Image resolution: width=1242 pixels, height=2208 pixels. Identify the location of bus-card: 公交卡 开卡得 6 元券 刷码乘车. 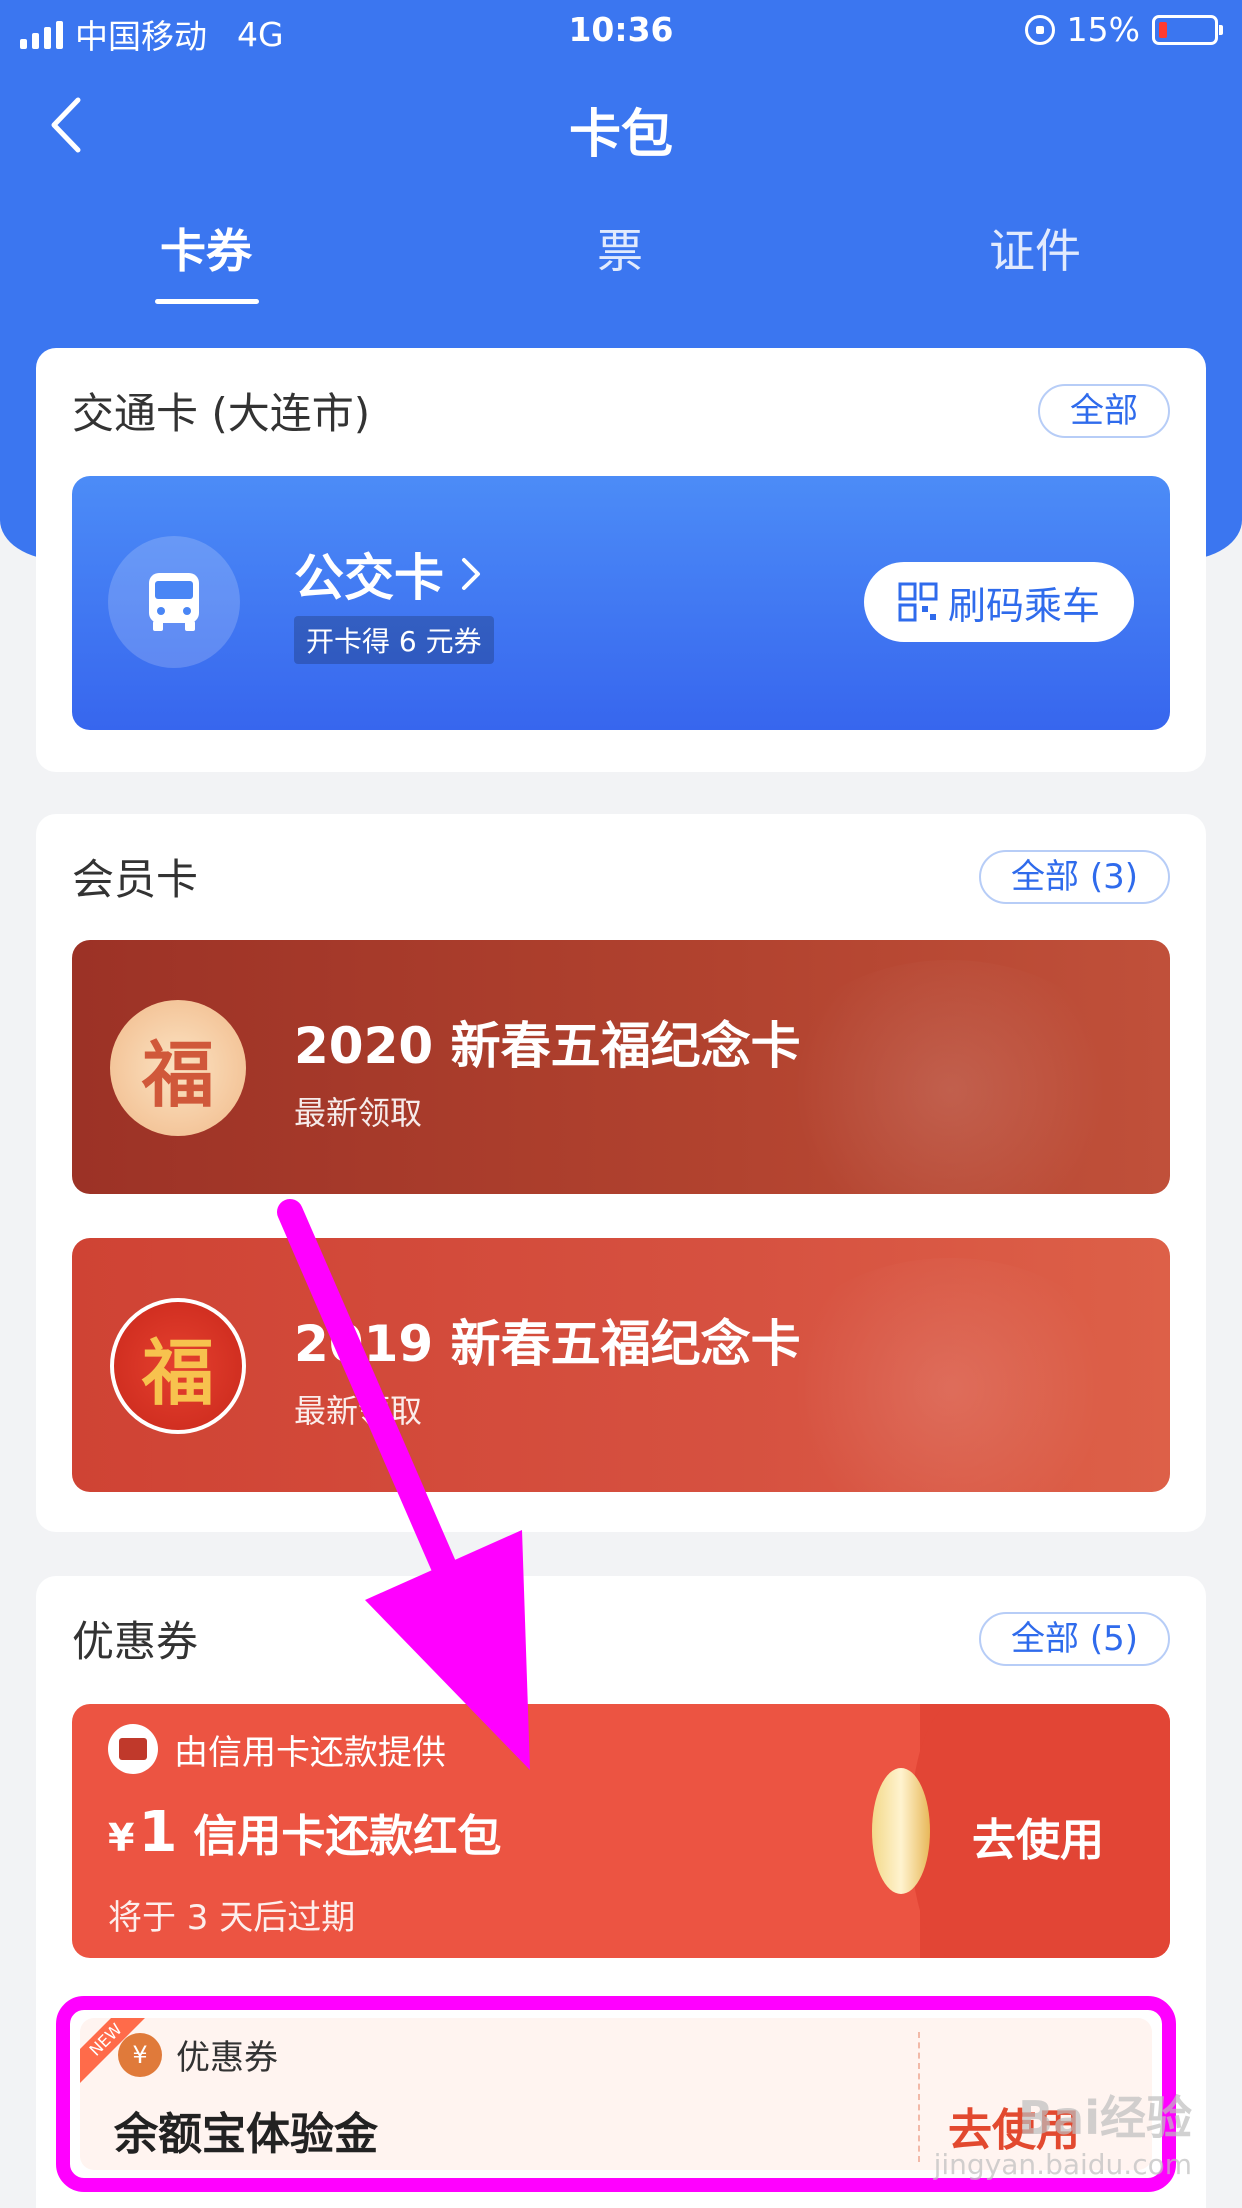
(621, 603).